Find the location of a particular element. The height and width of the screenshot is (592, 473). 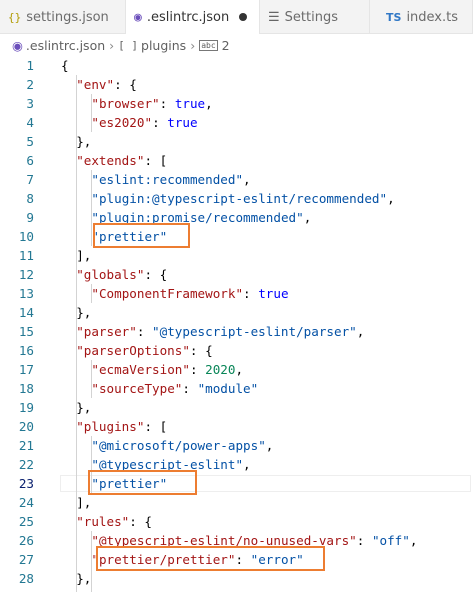

code-text: "parser": "@typescript-eslint/parser", is located at coordinates (220, 331).